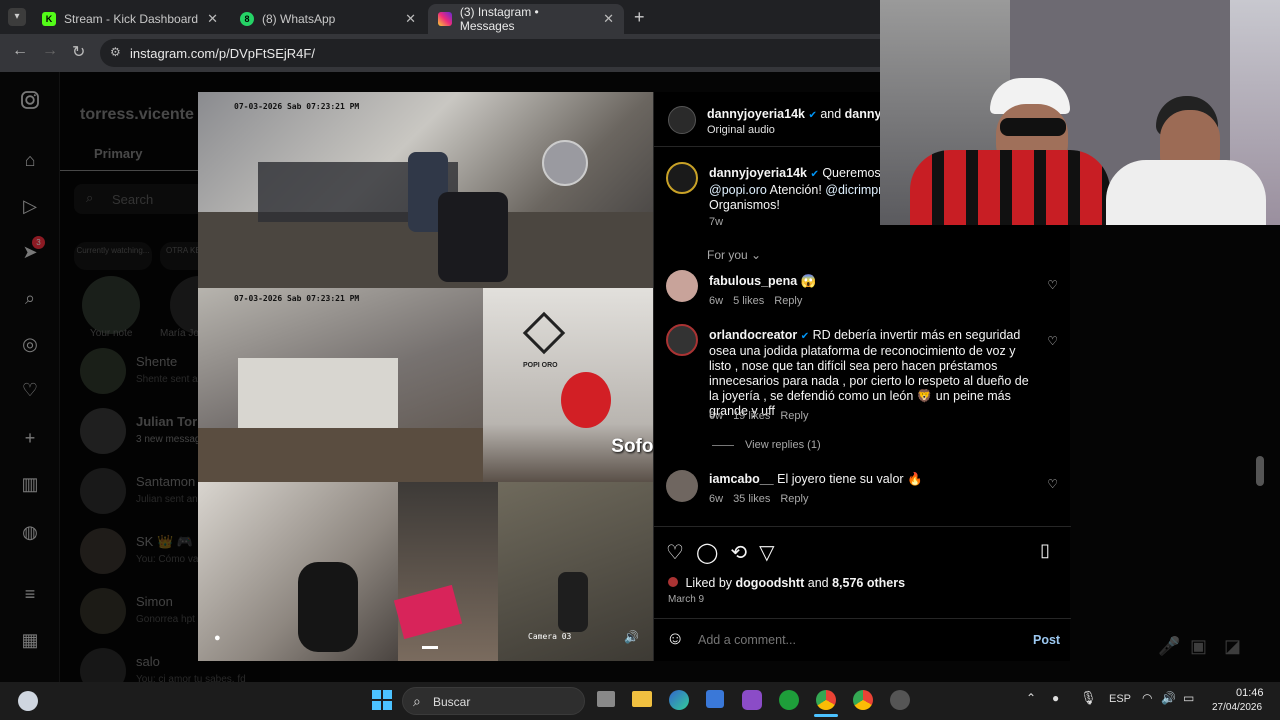 The image size is (1280, 720). I want to click on clock-time: 01:46, so click(1250, 693).